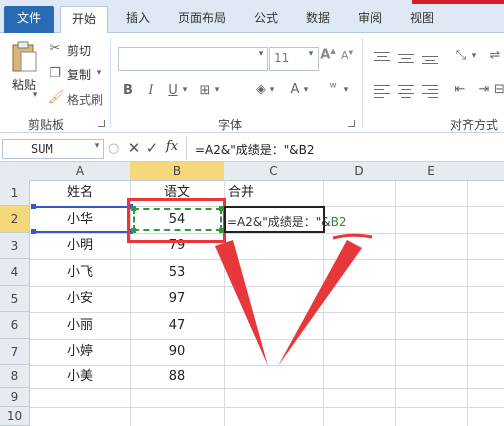 The image size is (504, 426). I want to click on arrow-left, so click(241, 303).